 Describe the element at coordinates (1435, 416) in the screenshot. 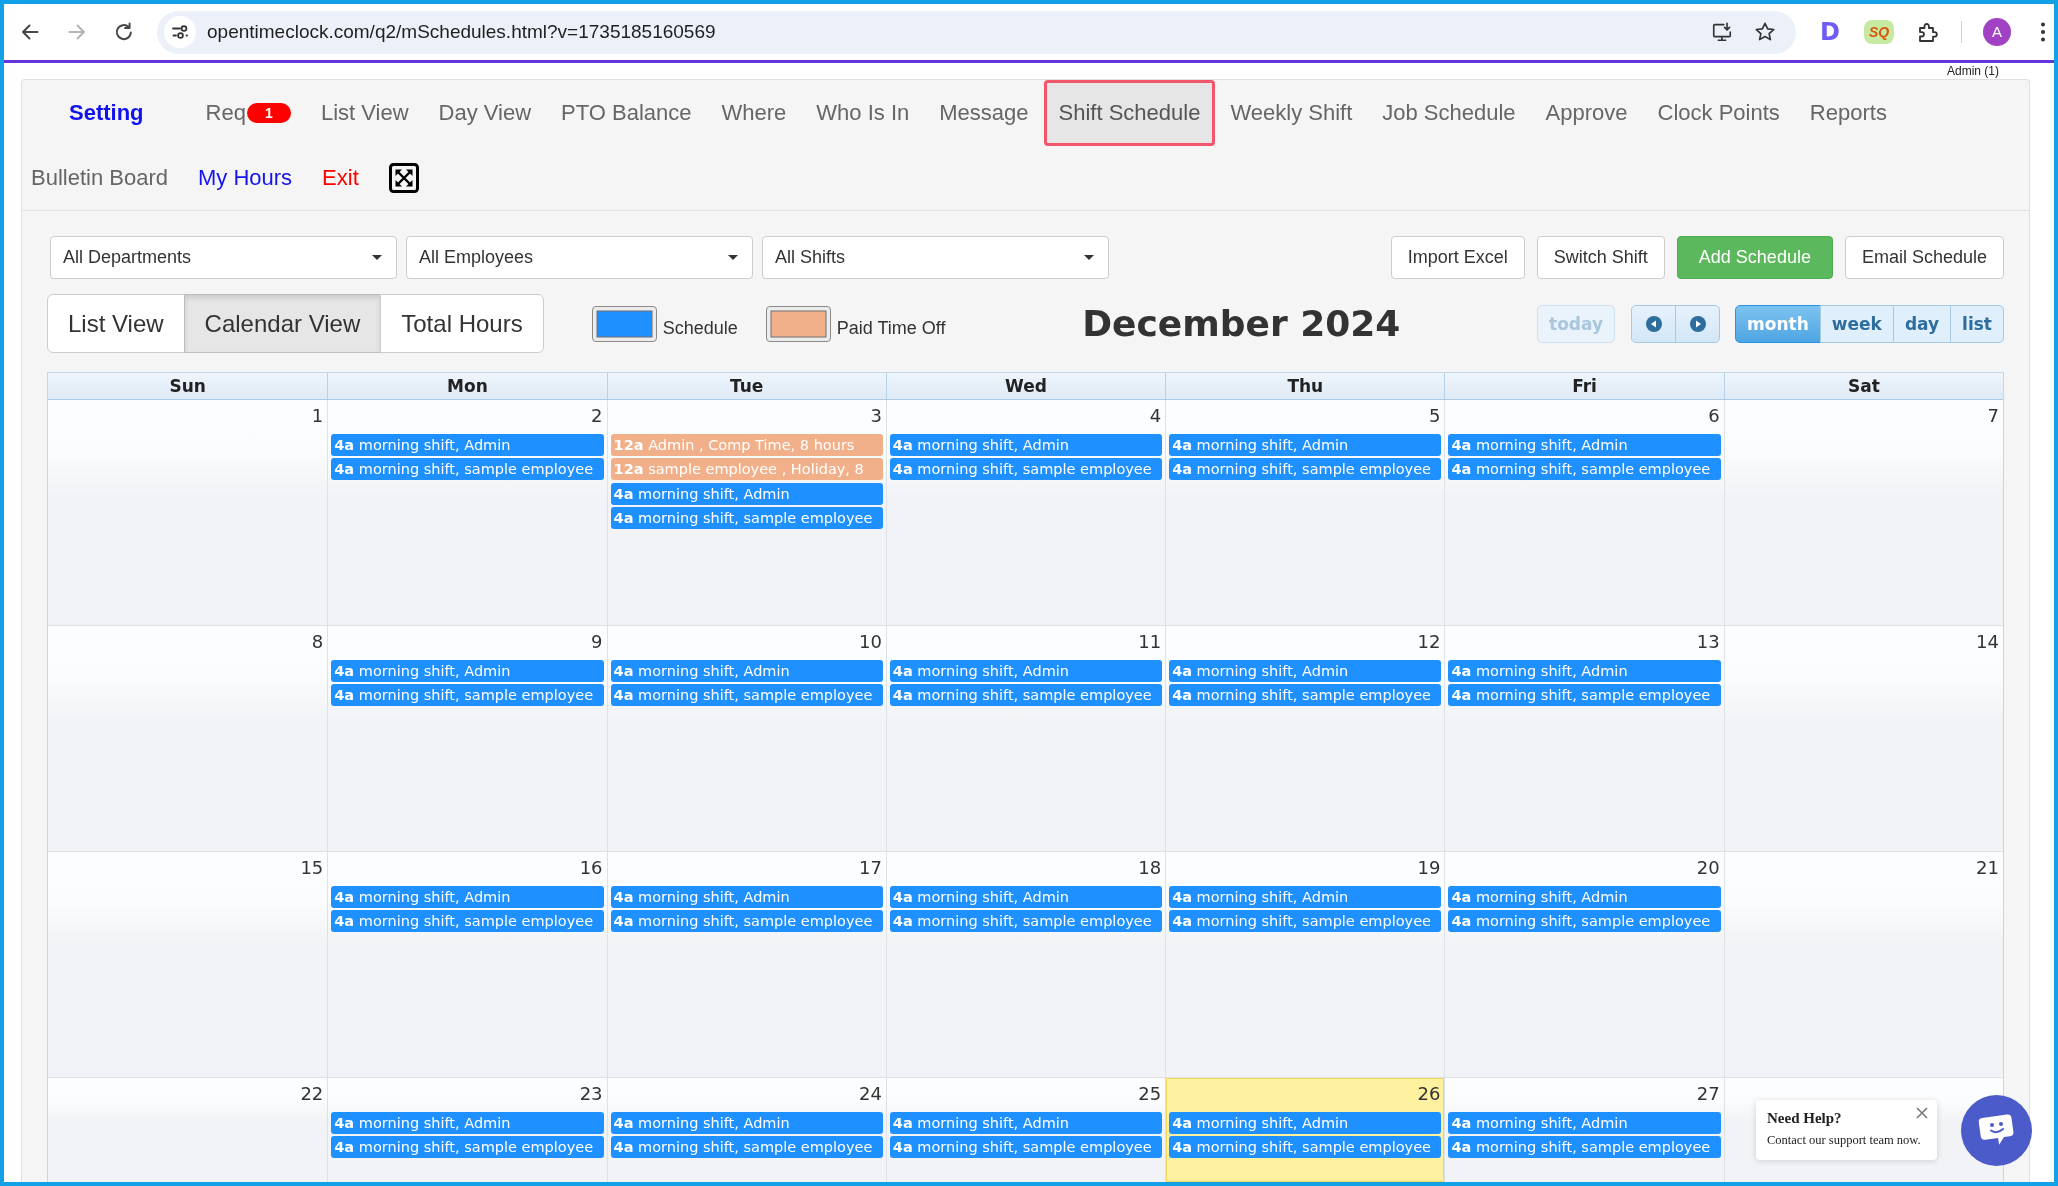

I see `day-number: 5` at that location.